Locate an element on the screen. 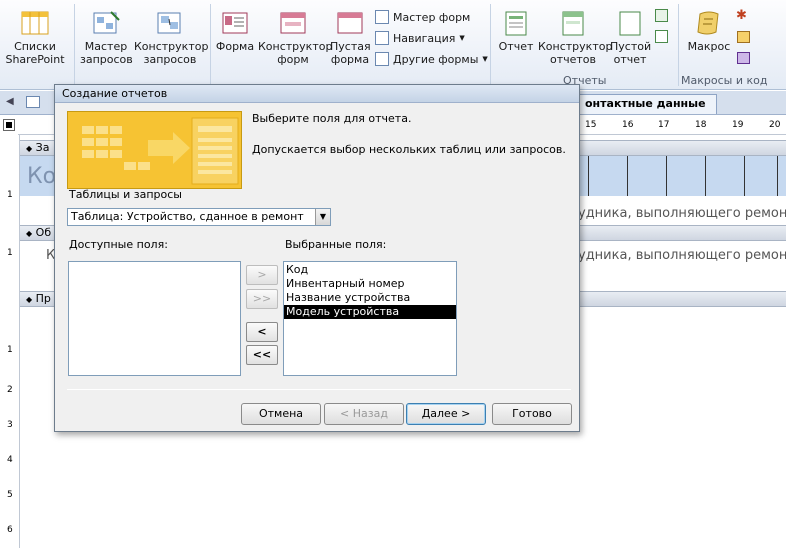 This screenshot has height=548, width=786. ruler-tick: 16 is located at coordinates (628, 125).